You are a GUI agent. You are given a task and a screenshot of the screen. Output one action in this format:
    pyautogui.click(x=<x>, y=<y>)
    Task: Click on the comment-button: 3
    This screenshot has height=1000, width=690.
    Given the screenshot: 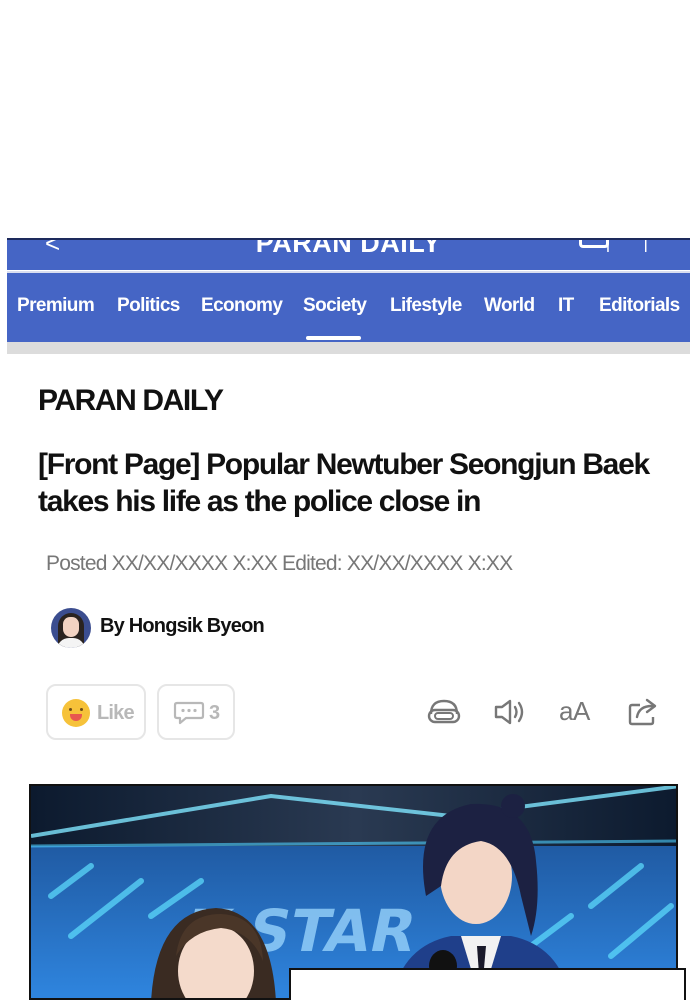 What is the action you would take?
    pyautogui.click(x=196, y=712)
    